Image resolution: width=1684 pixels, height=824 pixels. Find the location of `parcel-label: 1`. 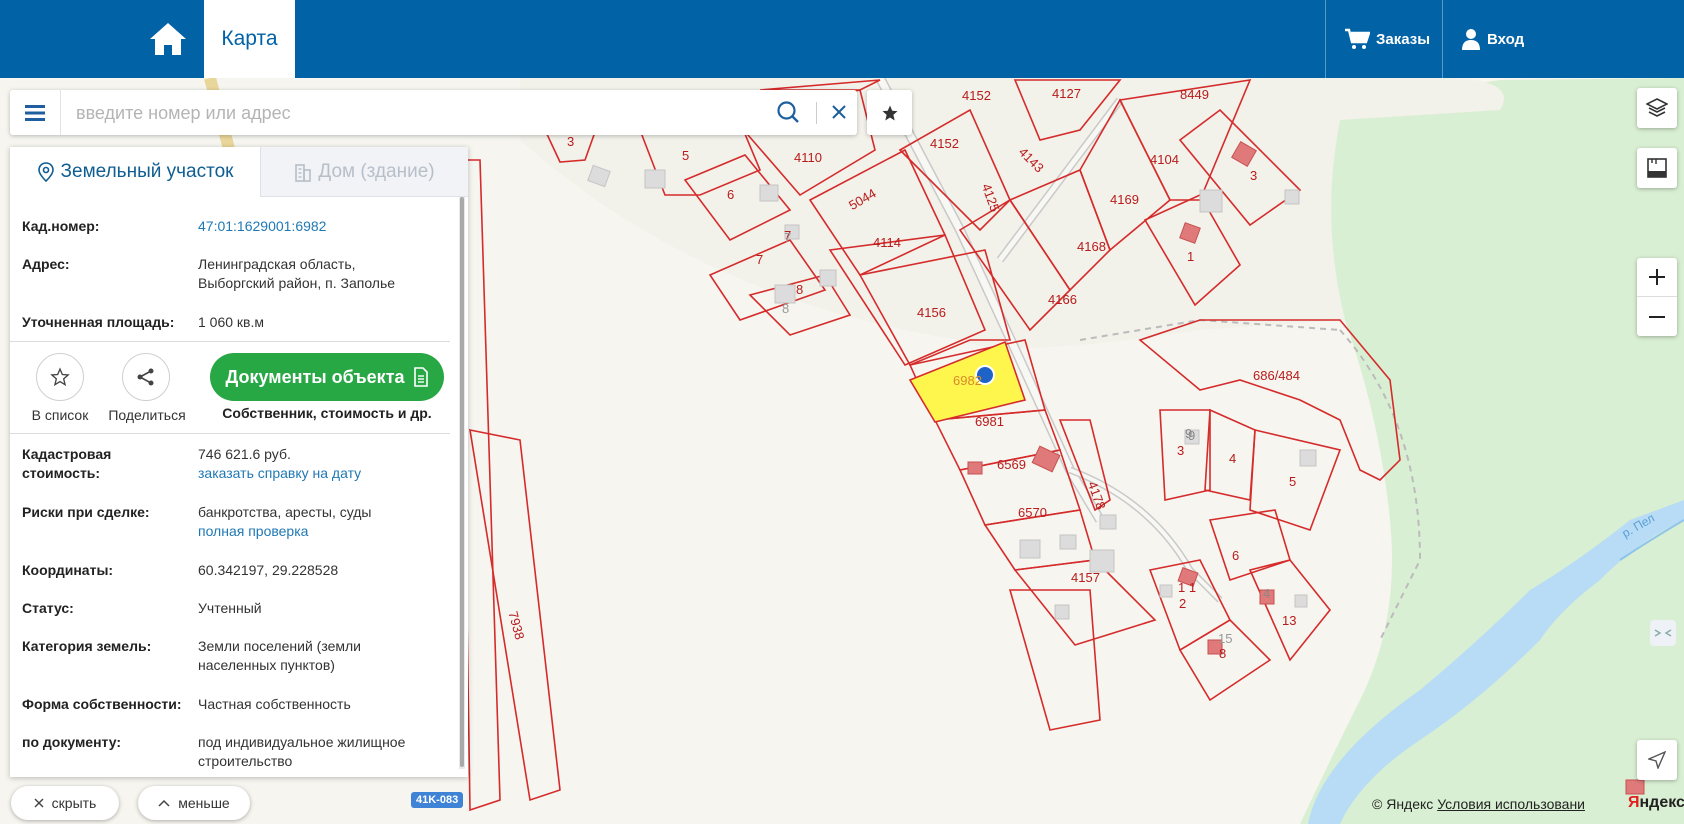

parcel-label: 1 is located at coordinates (1190, 256).